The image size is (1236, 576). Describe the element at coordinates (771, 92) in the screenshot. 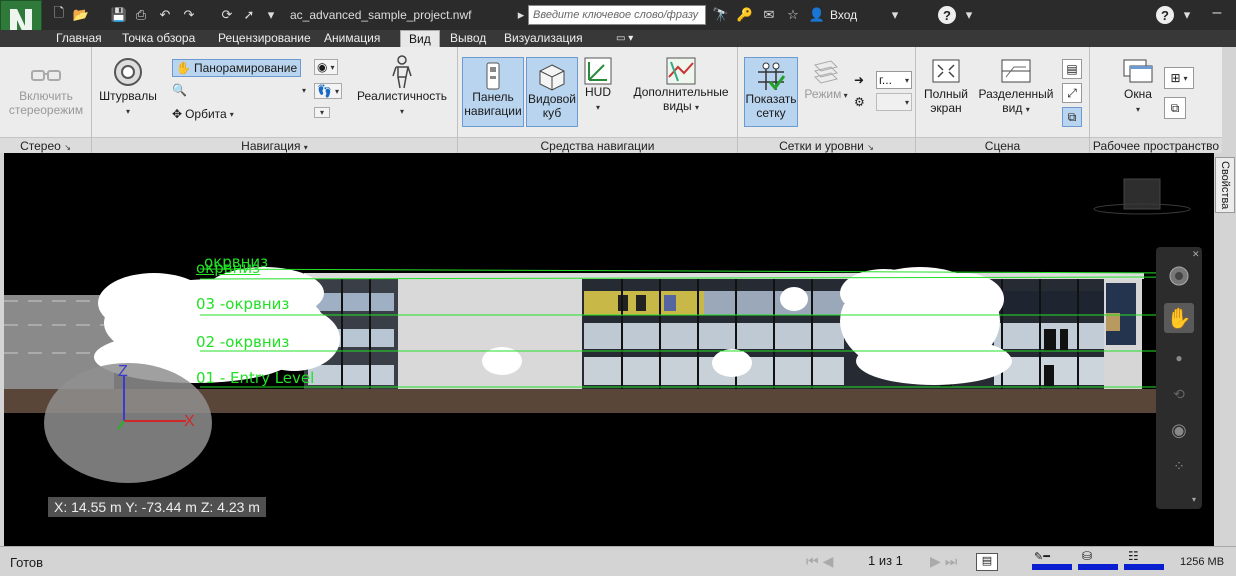

I see `show-grid-toggle: Показать сетку` at that location.